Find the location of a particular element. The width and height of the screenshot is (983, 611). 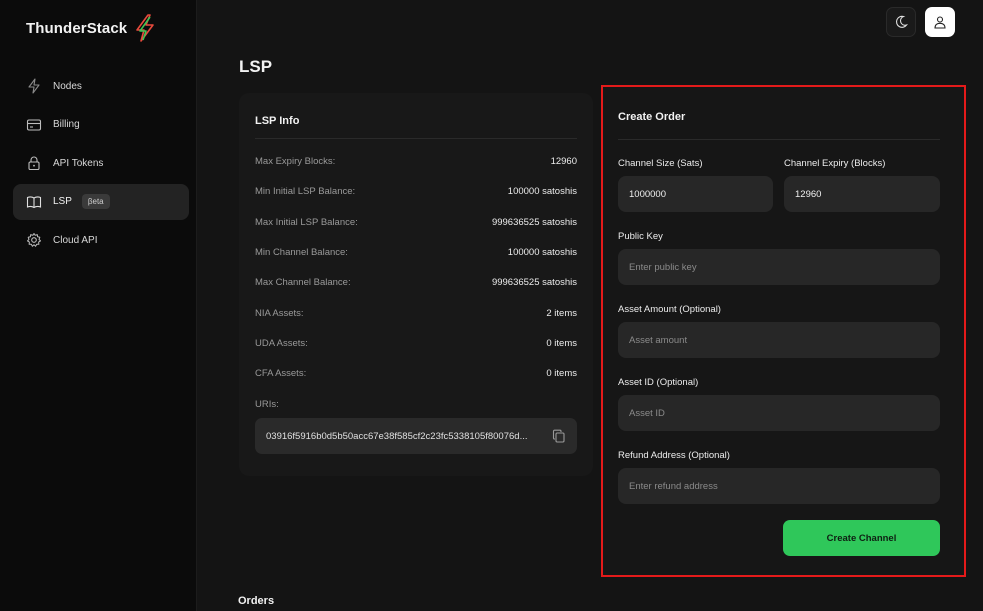

theme-toggle-button is located at coordinates (901, 22).